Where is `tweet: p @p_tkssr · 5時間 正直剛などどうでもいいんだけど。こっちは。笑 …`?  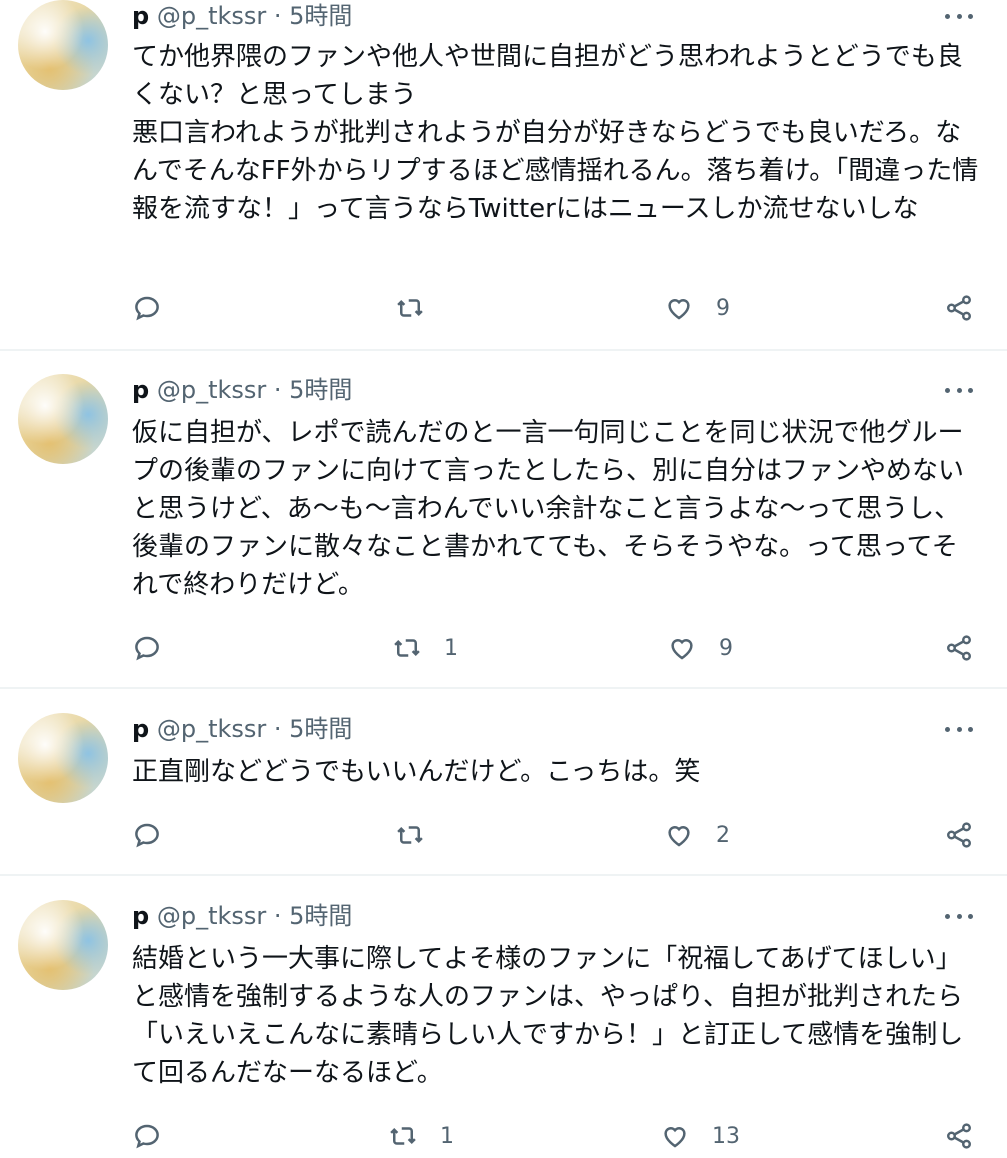 tweet: p @p_tkssr · 5時間 正直剛などどうでもいいんだけど。こっちは。笑 … is located at coordinates (503, 793).